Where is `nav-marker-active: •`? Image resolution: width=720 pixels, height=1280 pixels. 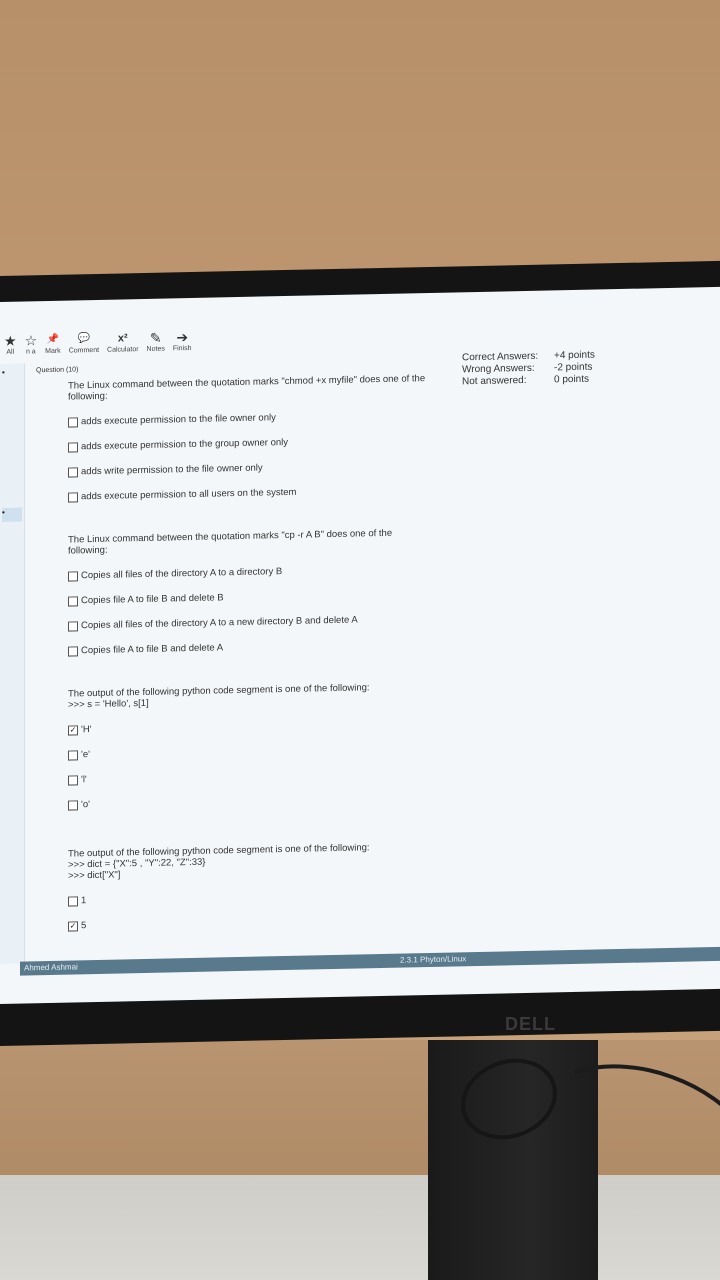 nav-marker-active: • is located at coordinates (12, 514).